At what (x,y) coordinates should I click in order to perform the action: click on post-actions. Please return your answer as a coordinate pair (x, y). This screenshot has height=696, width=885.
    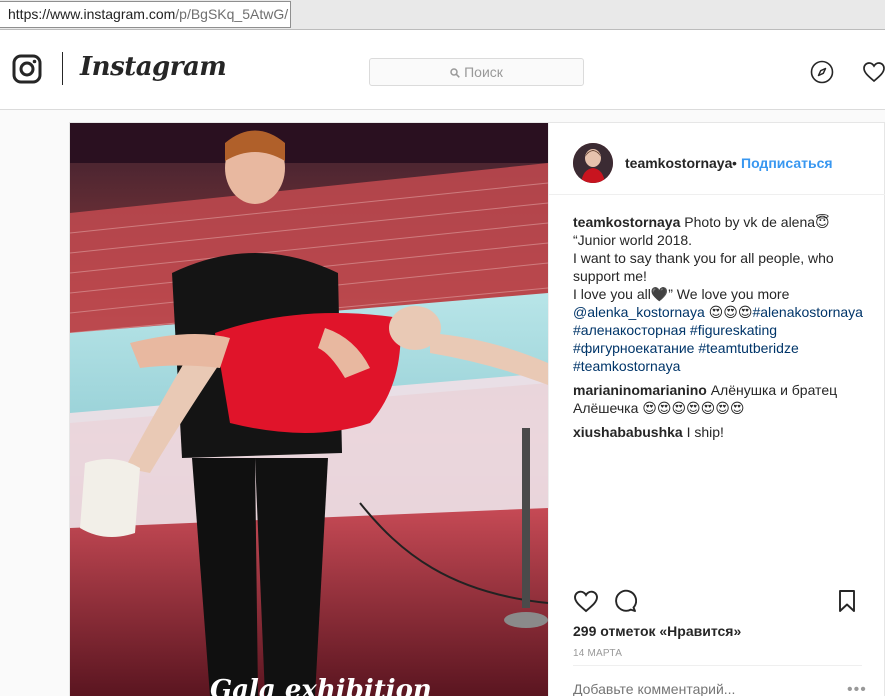
    Looking at the image, I should click on (717, 605).